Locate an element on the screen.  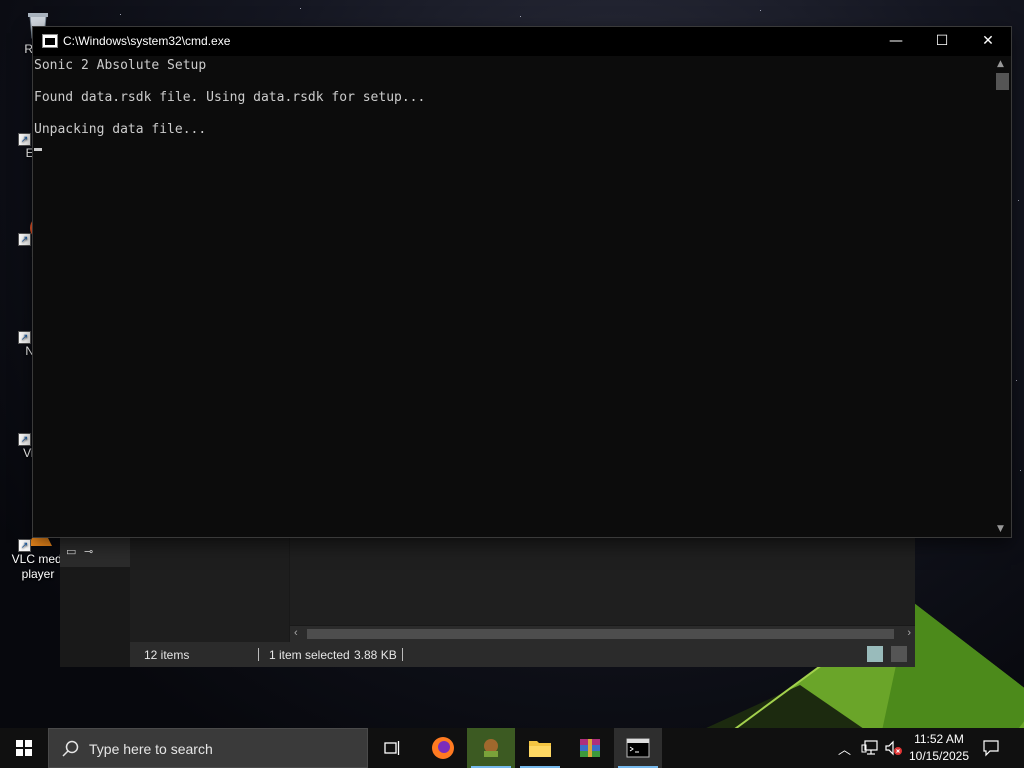
explorer-horizontal-scrollbar: ‹ › is located at coordinates (602, 634).